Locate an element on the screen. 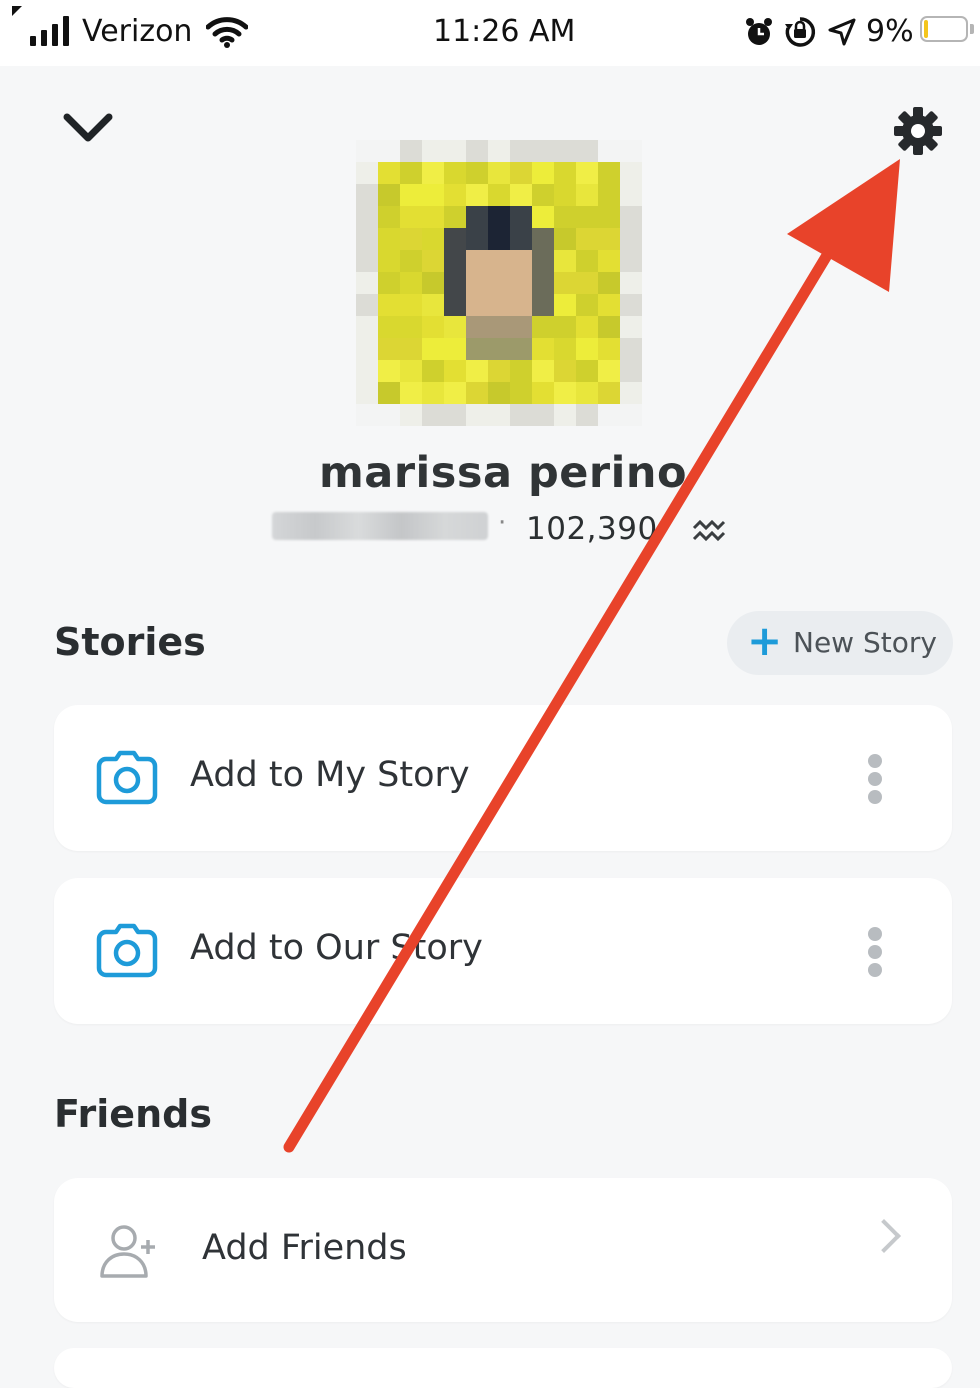  add-friends-row: Add Friends is located at coordinates (503, 1250).